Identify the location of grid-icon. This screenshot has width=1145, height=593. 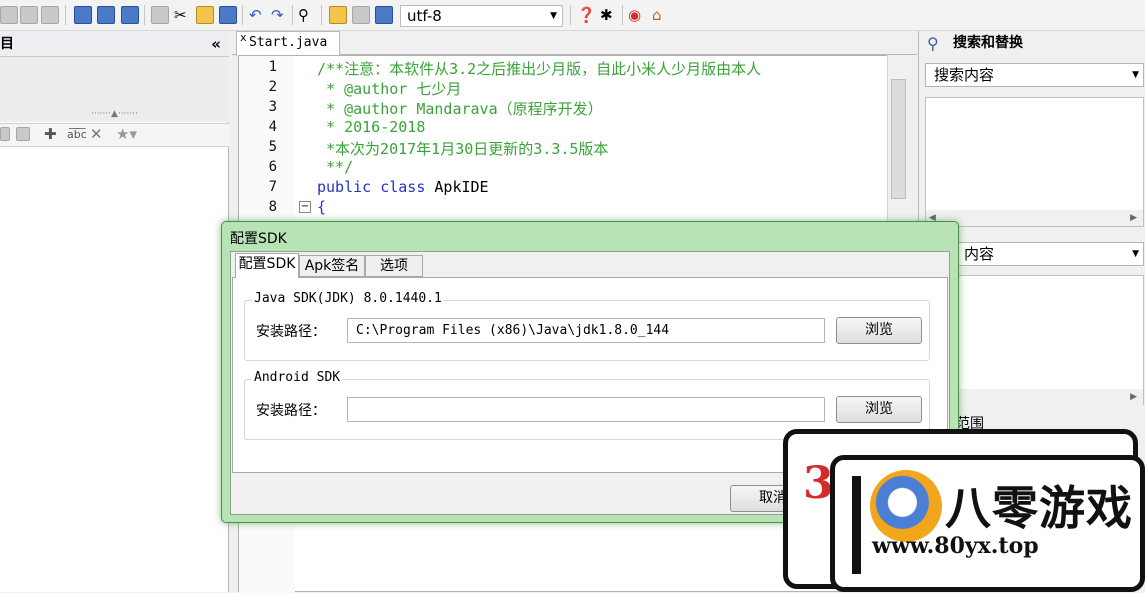
(5, 134).